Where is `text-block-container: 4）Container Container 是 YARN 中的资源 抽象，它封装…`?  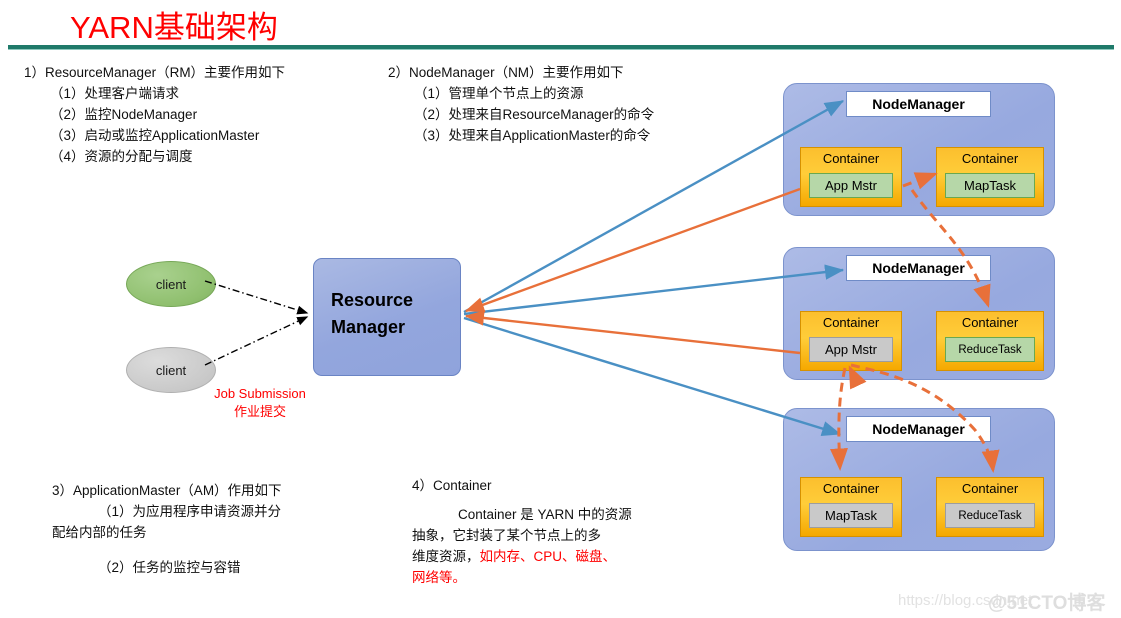 text-block-container: 4）Container Container 是 YARN 中的资源 抽象，它封装… is located at coordinates (522, 531).